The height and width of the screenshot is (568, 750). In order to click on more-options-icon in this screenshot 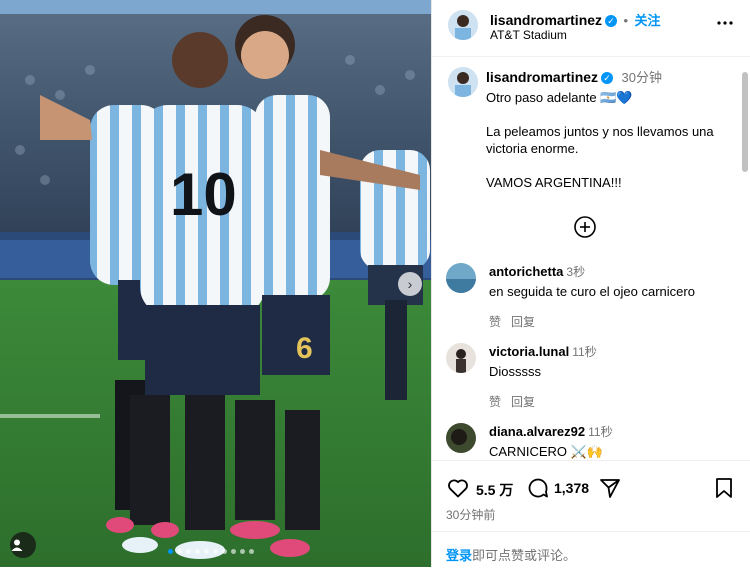, I will do `click(725, 23)`.